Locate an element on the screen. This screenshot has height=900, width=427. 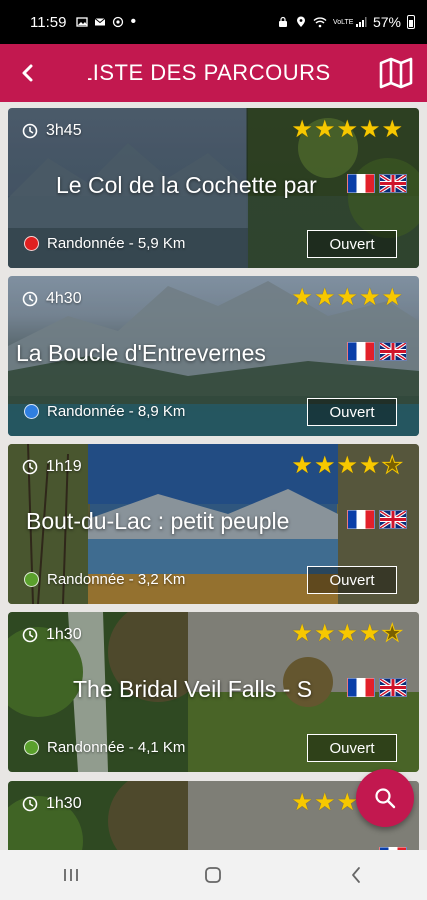
activity-text: Randonnée - 8,9 Km is located at coordinates (116, 411).